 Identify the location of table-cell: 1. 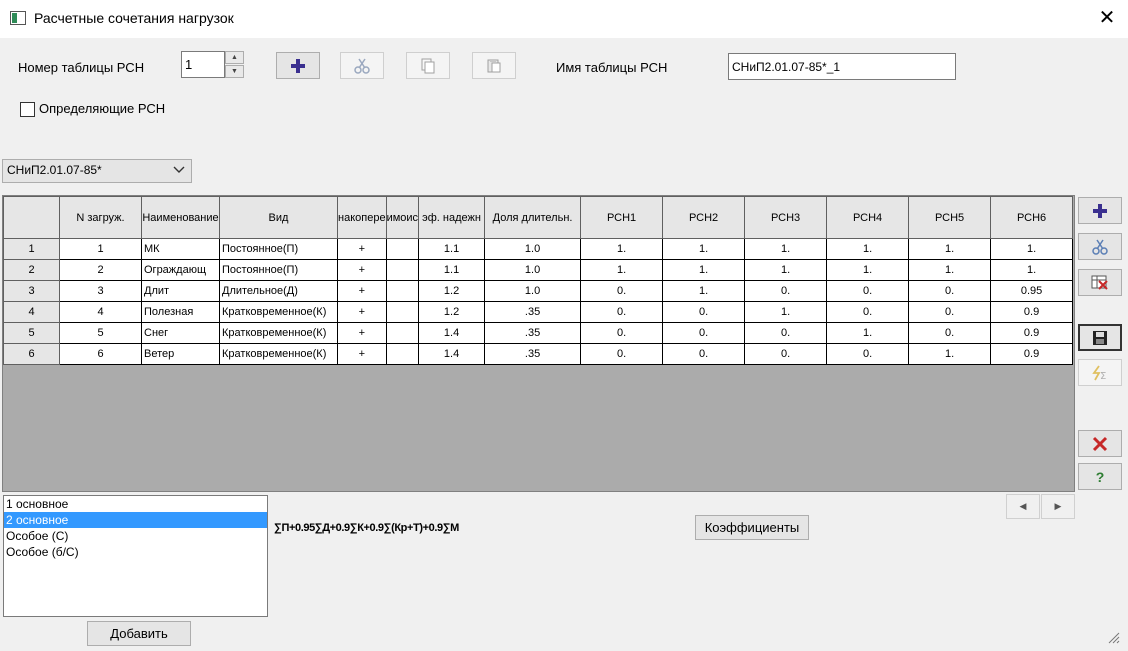
(100, 249).